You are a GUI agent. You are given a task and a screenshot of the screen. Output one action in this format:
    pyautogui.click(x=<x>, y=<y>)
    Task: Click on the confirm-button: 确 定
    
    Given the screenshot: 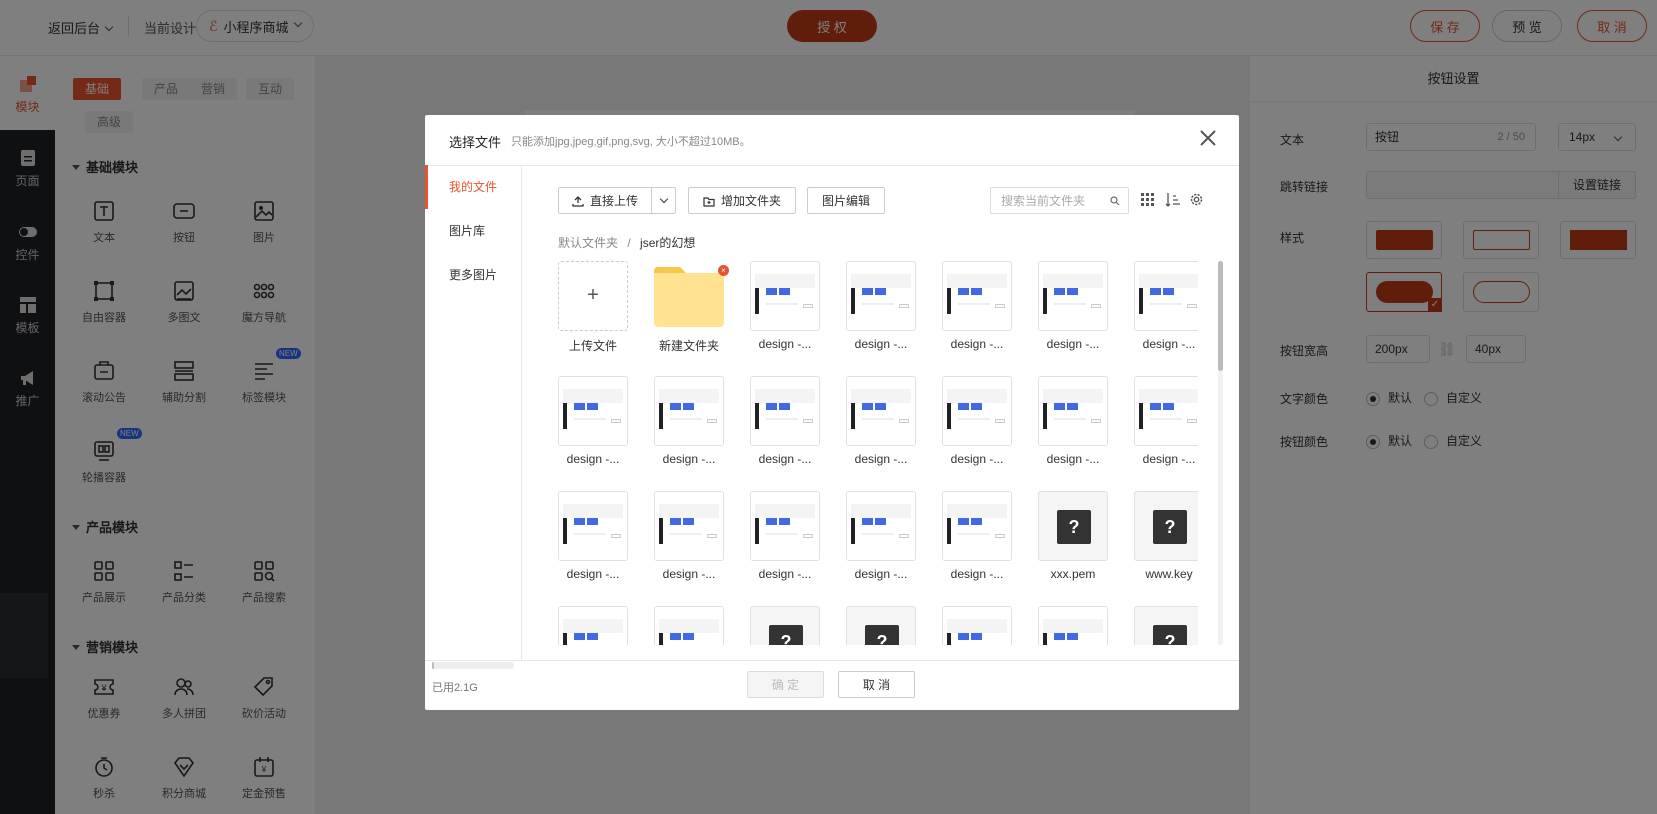 What is the action you would take?
    pyautogui.click(x=785, y=684)
    